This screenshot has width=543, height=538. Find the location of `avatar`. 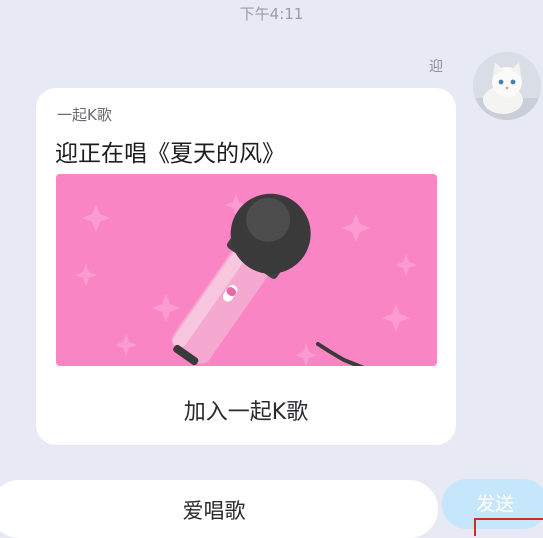

avatar is located at coordinates (507, 86).